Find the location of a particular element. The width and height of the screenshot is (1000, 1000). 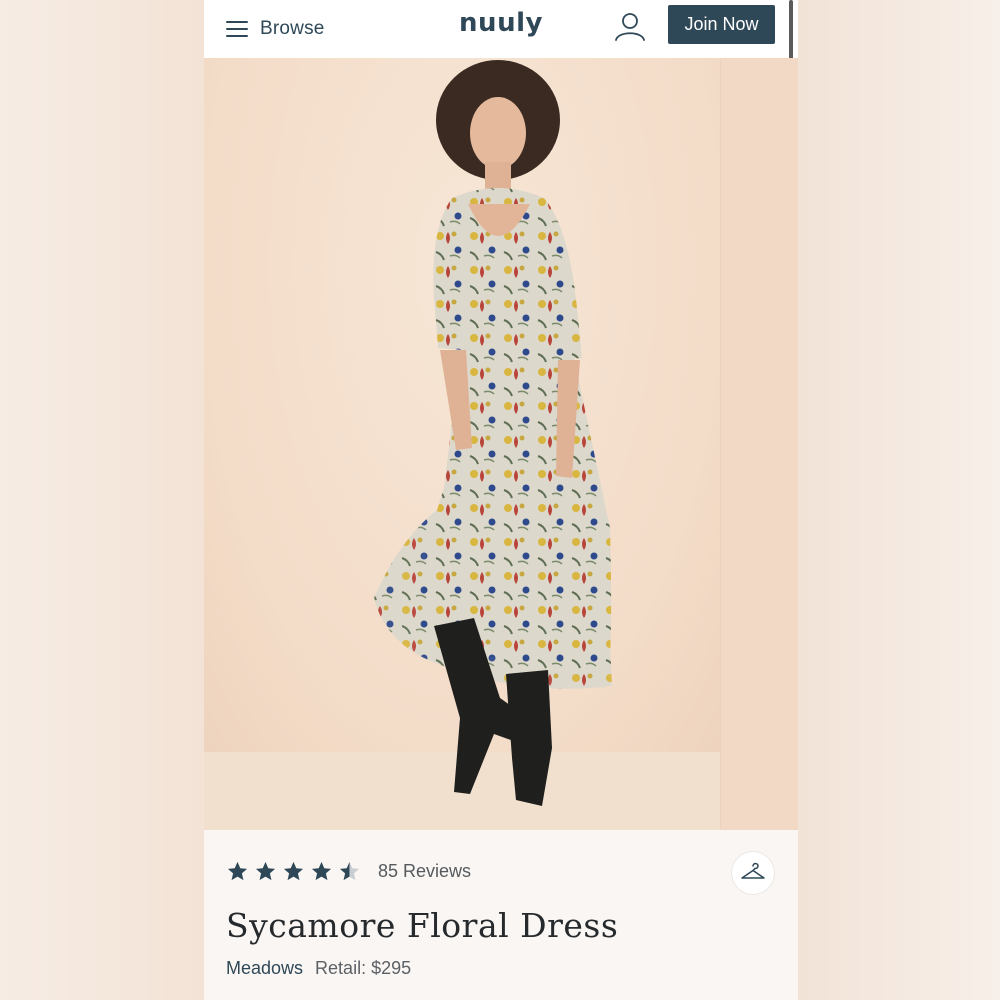

browse-menu-button: Browse is located at coordinates (275, 29).